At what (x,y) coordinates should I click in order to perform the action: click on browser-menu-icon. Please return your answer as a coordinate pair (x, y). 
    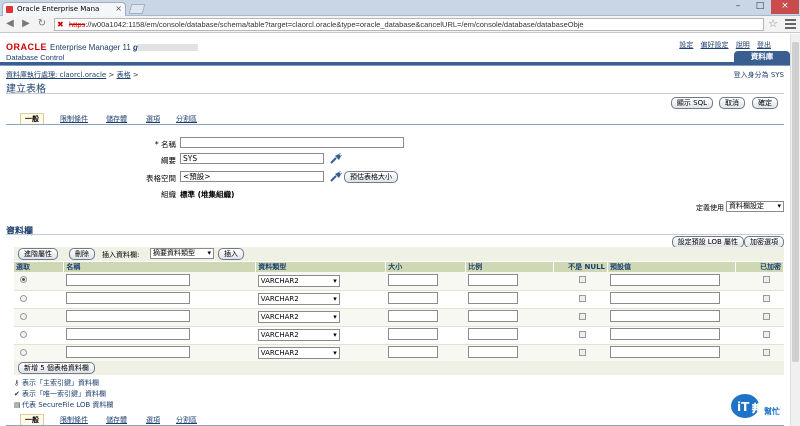
    Looking at the image, I should click on (790, 24).